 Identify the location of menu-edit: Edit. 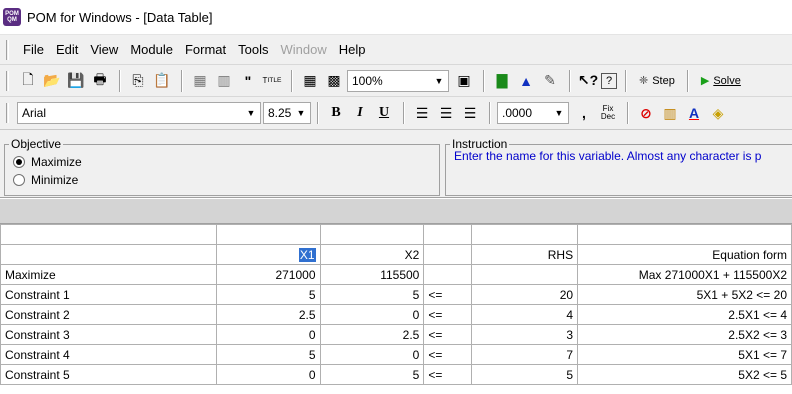
(67, 49).